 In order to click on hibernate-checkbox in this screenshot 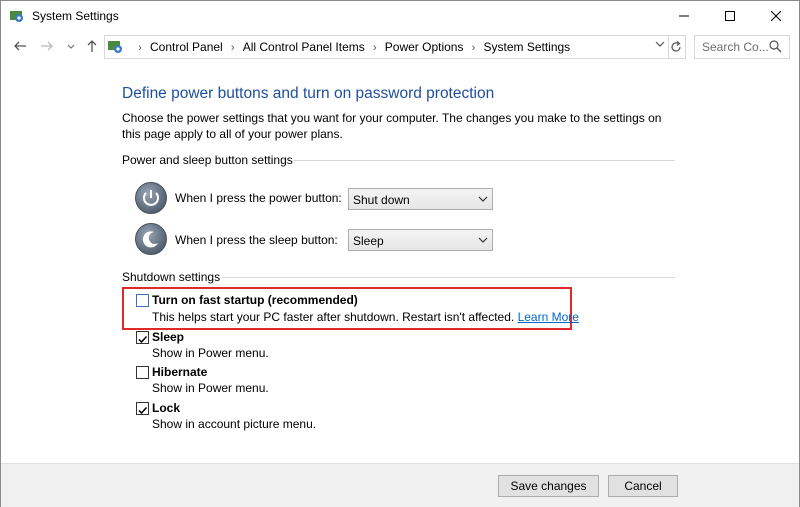, I will do `click(142, 372)`.